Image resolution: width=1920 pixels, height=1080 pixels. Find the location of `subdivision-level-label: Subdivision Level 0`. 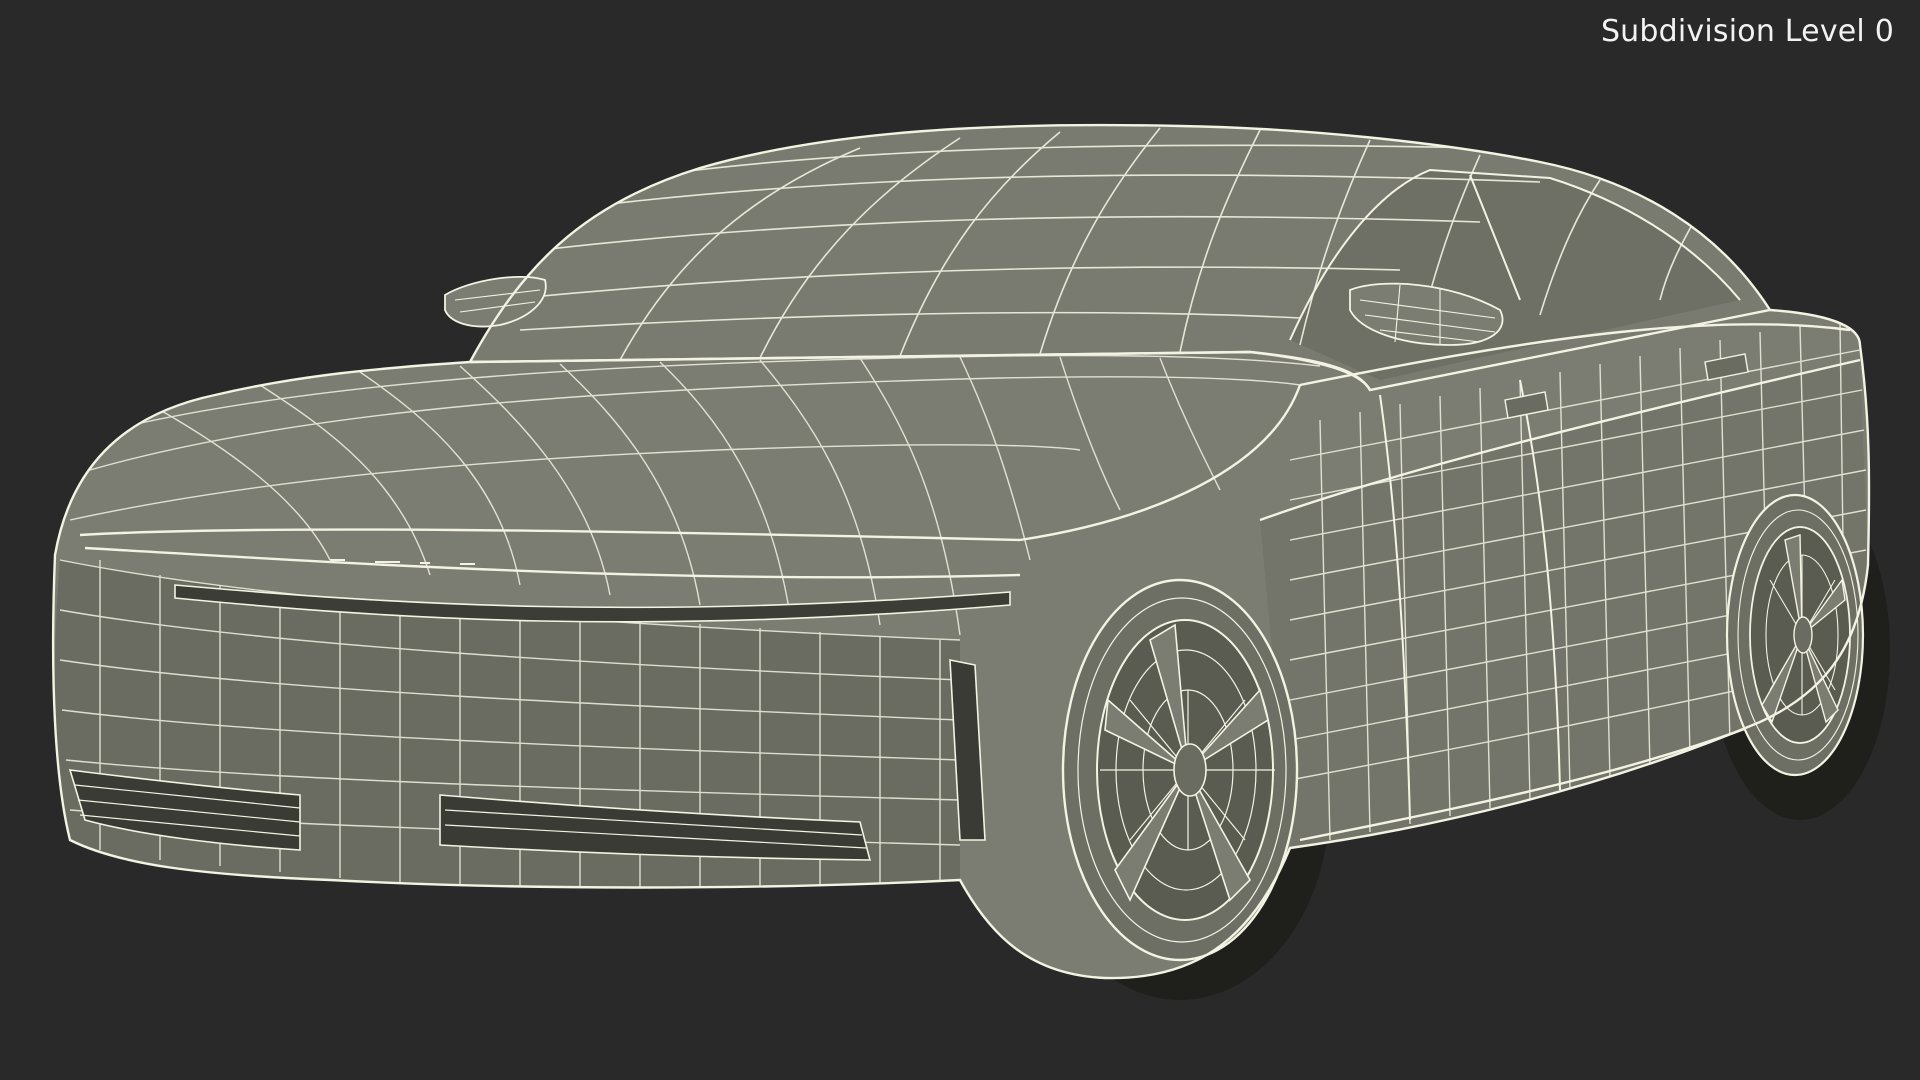

subdivision-level-label: Subdivision Level 0 is located at coordinates (1747, 31).